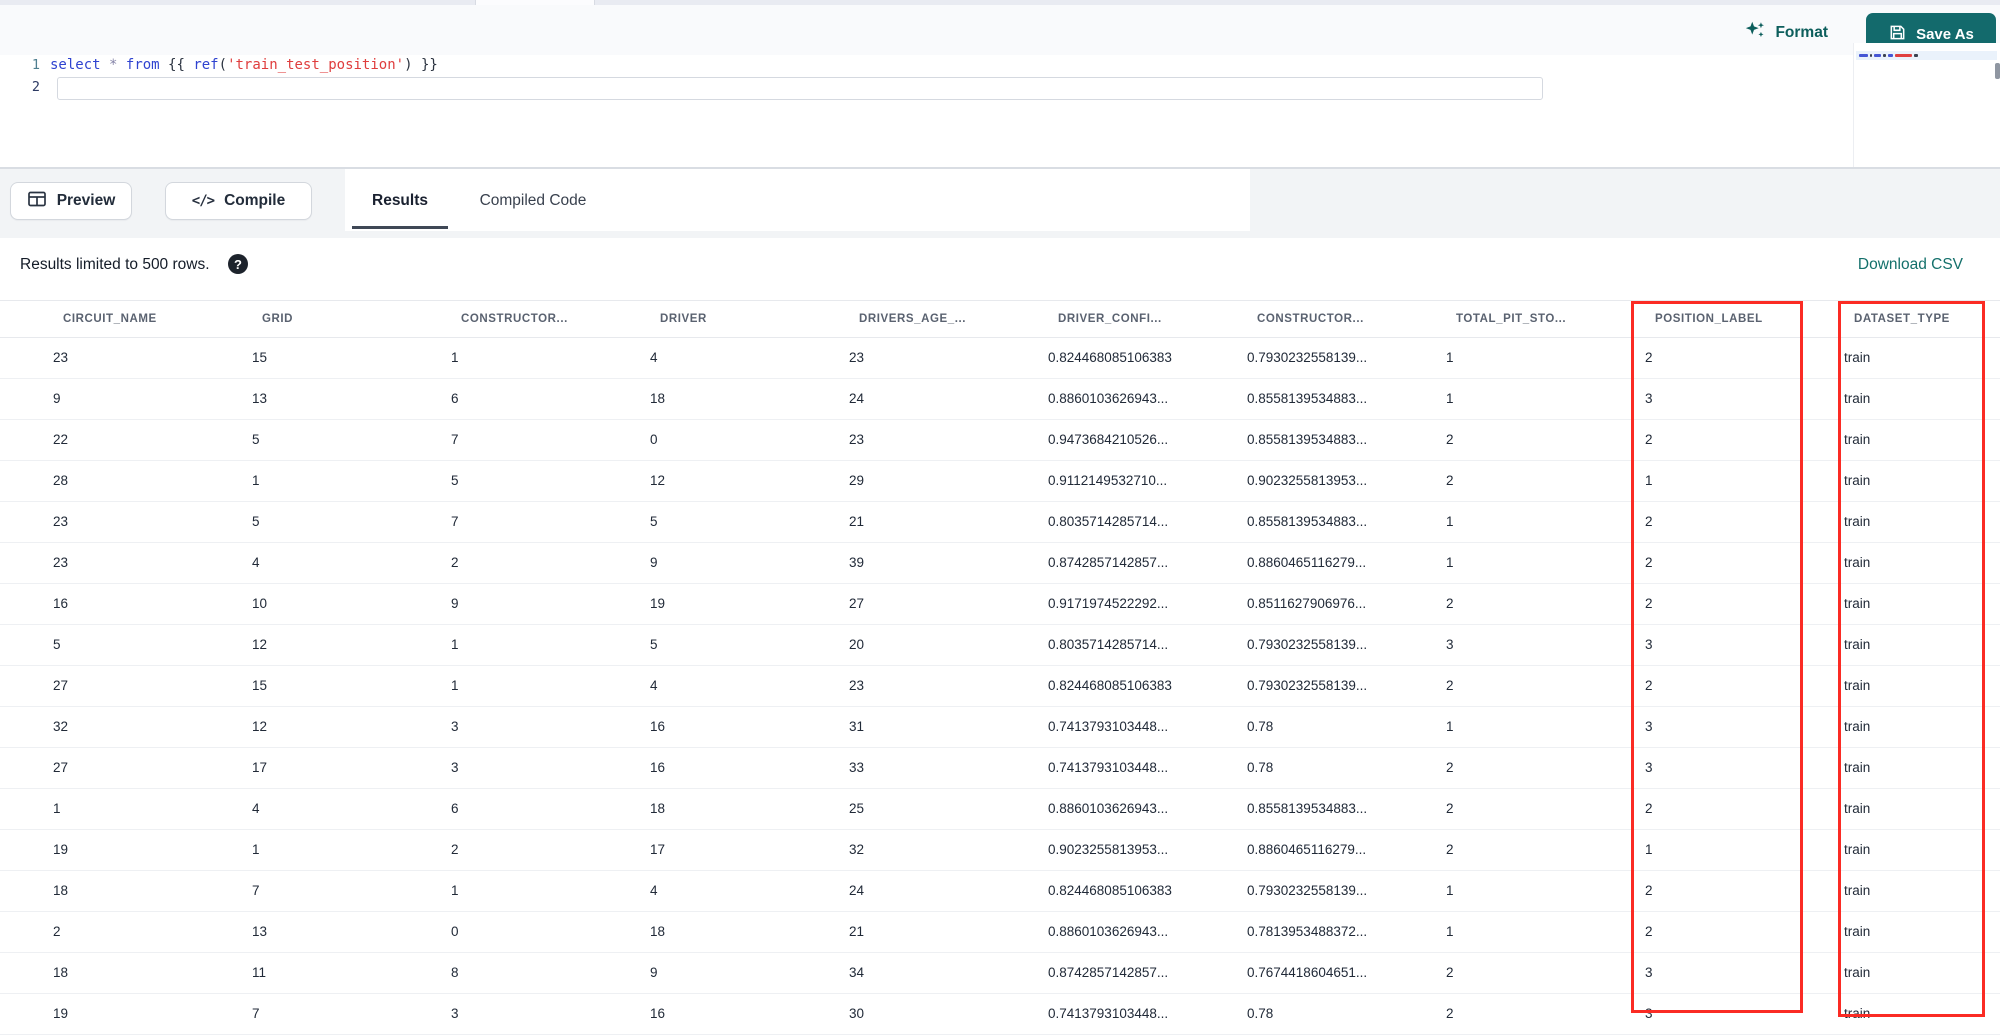 The width and height of the screenshot is (2000, 1035). Describe the element at coordinates (238, 201) in the screenshot. I see `compile-button: </> Compile` at that location.